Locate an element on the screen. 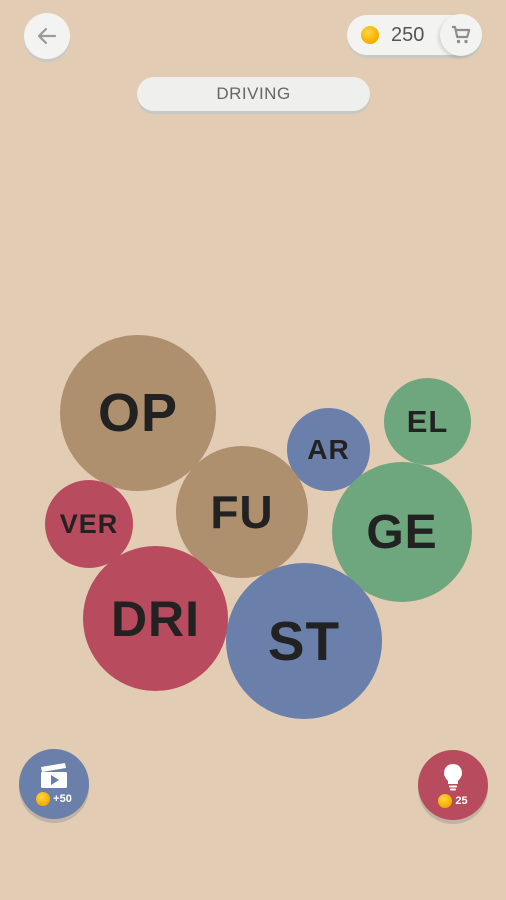 This screenshot has width=506, height=900. clapperboard-icon is located at coordinates (54, 775).